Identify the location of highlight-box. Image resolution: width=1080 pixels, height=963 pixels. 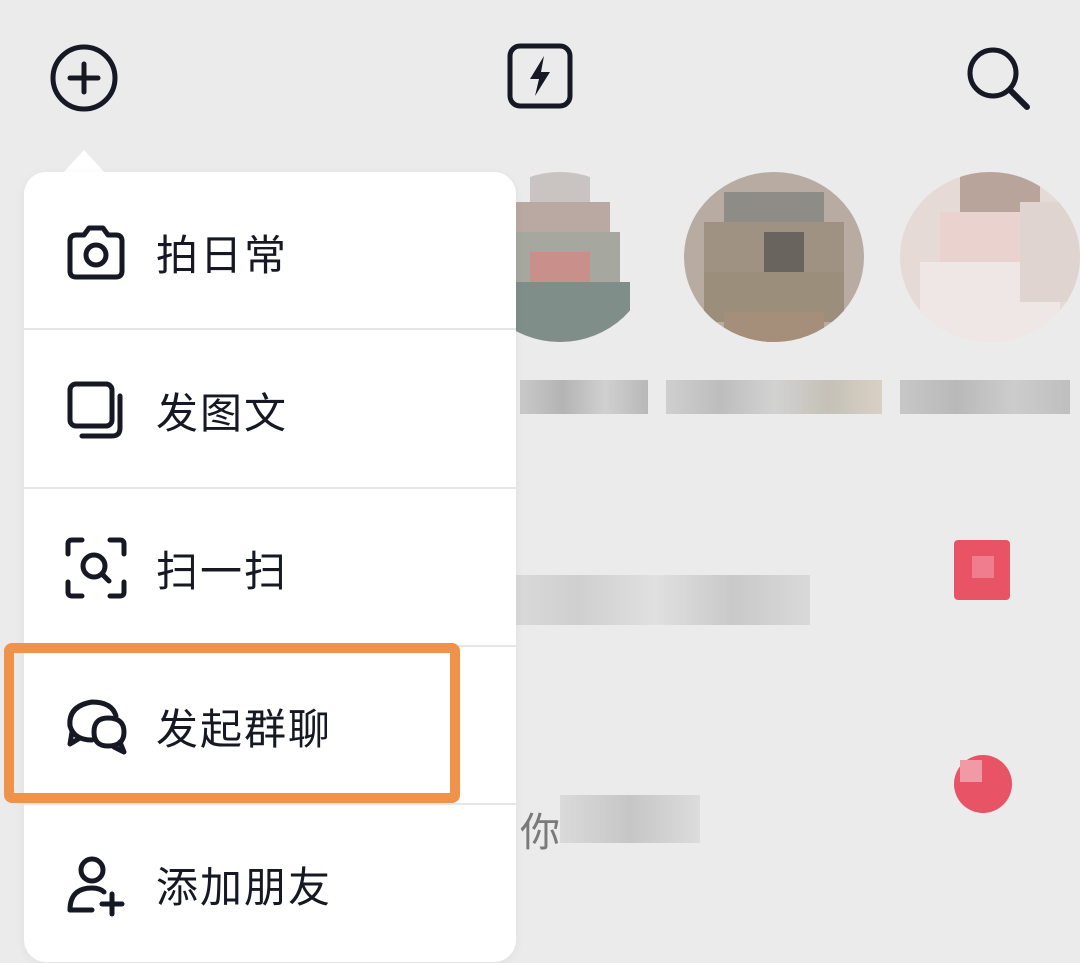
(232, 723).